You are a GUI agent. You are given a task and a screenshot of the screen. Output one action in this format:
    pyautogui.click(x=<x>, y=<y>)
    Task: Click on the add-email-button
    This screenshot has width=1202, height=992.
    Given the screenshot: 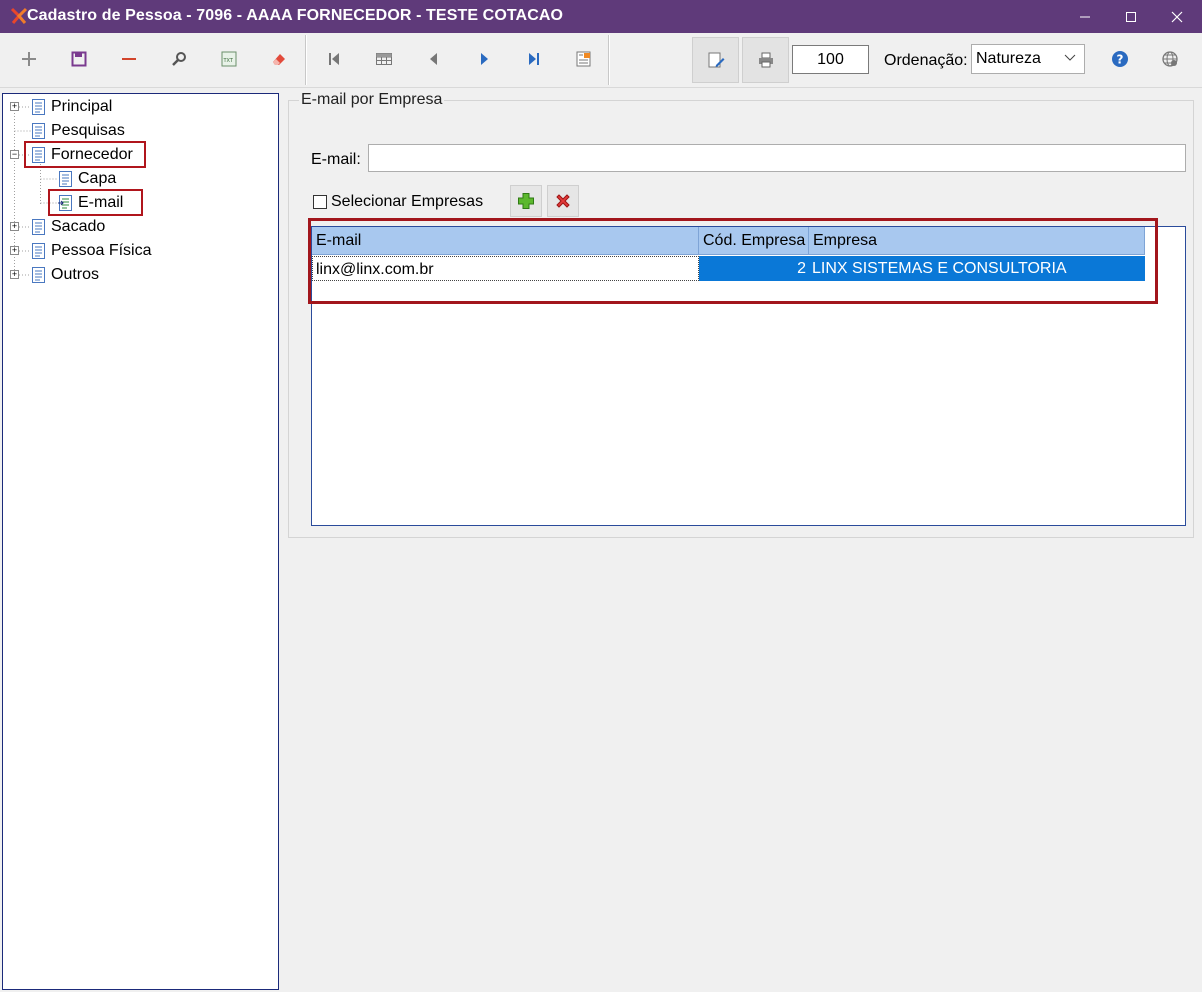 What is the action you would take?
    pyautogui.click(x=526, y=201)
    